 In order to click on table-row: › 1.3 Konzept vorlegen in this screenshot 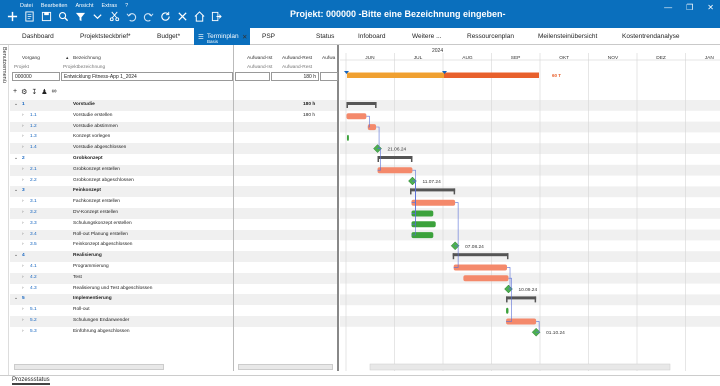, I will do `click(121, 137)`.